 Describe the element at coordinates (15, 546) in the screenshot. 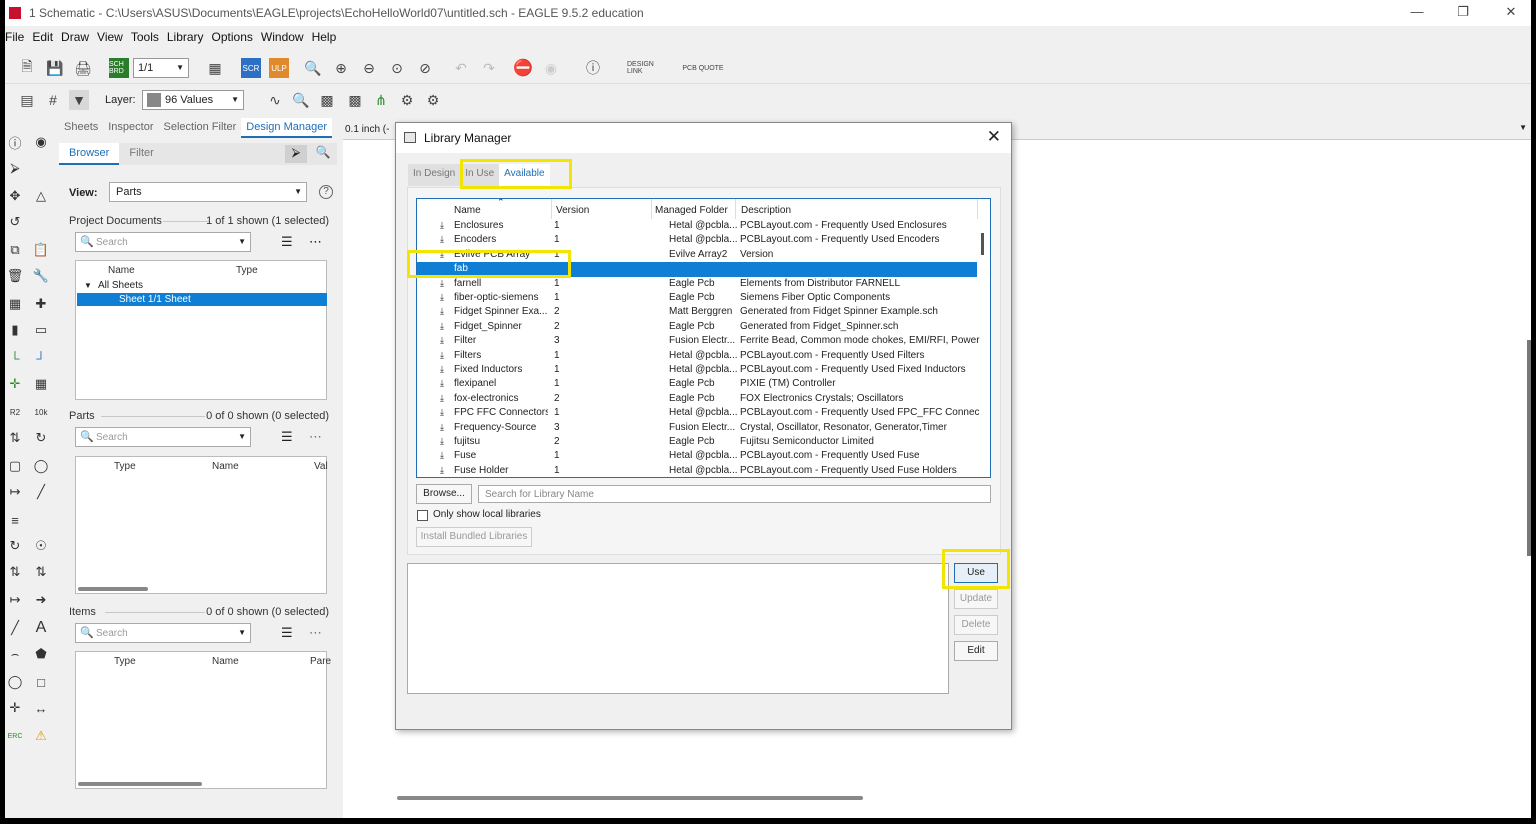

I see `route-icon: ↻` at that location.